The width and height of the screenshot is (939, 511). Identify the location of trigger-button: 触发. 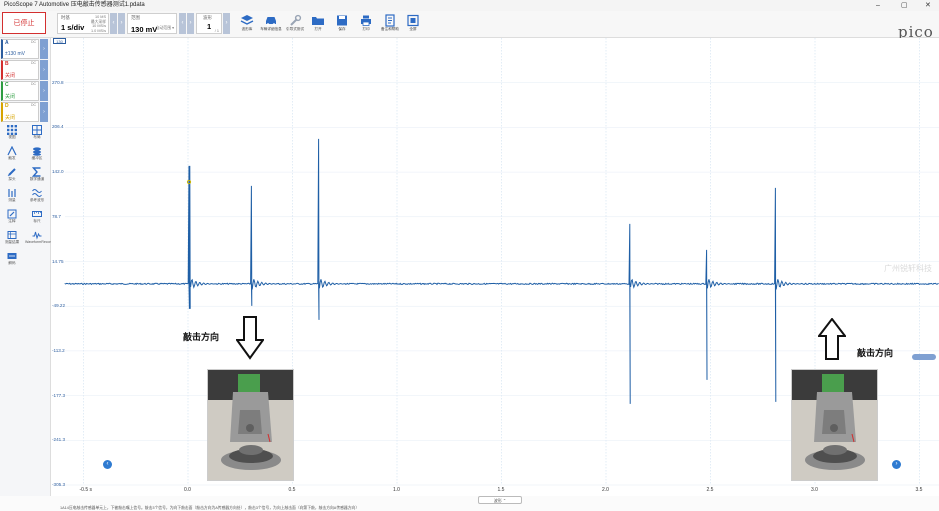
(12, 155).